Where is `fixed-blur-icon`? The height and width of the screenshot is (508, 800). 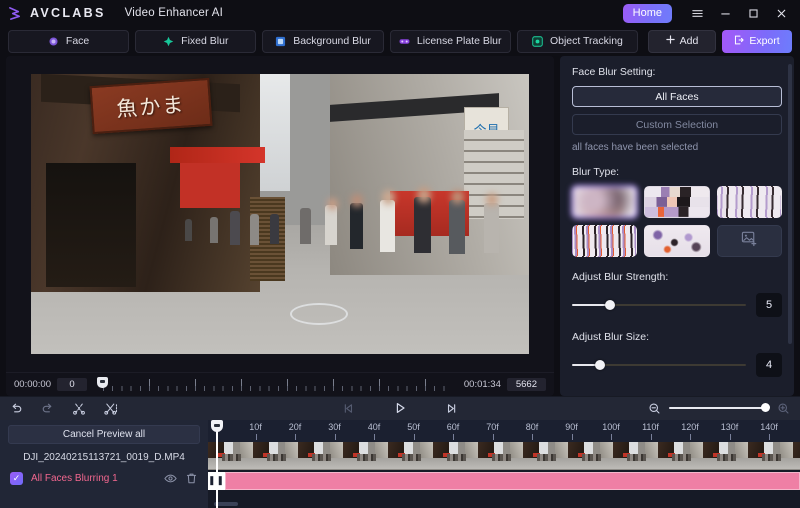 fixed-blur-icon is located at coordinates (168, 41).